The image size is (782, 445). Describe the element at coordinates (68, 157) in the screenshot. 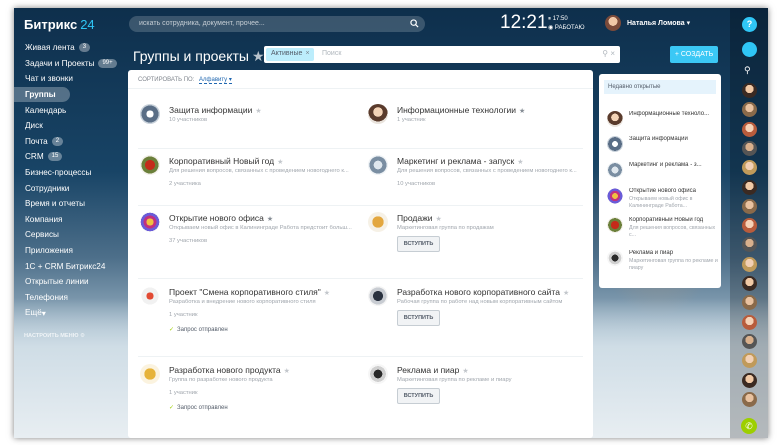

I see `menu-item: CRM 15` at that location.